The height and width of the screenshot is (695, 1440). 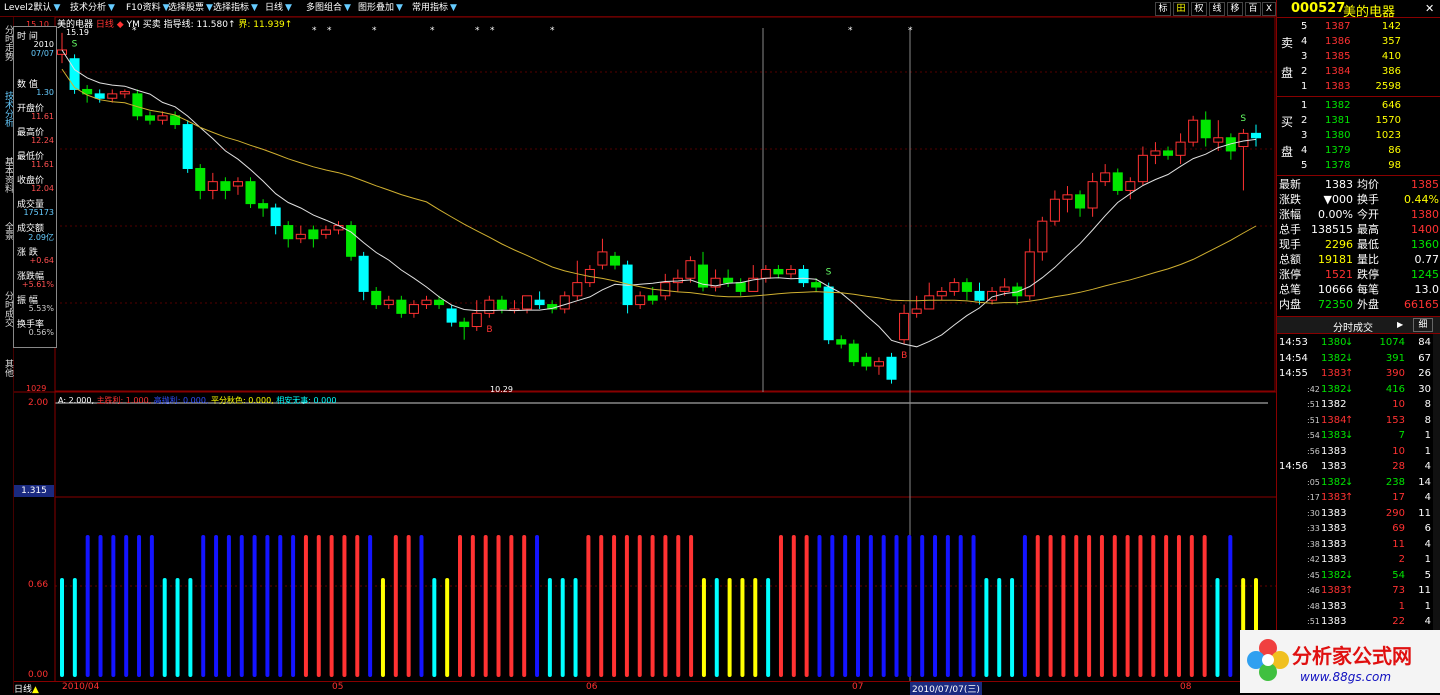 What do you see at coordinates (278, 8) in the screenshot?
I see `menu-period: 日线 ▼` at bounding box center [278, 8].